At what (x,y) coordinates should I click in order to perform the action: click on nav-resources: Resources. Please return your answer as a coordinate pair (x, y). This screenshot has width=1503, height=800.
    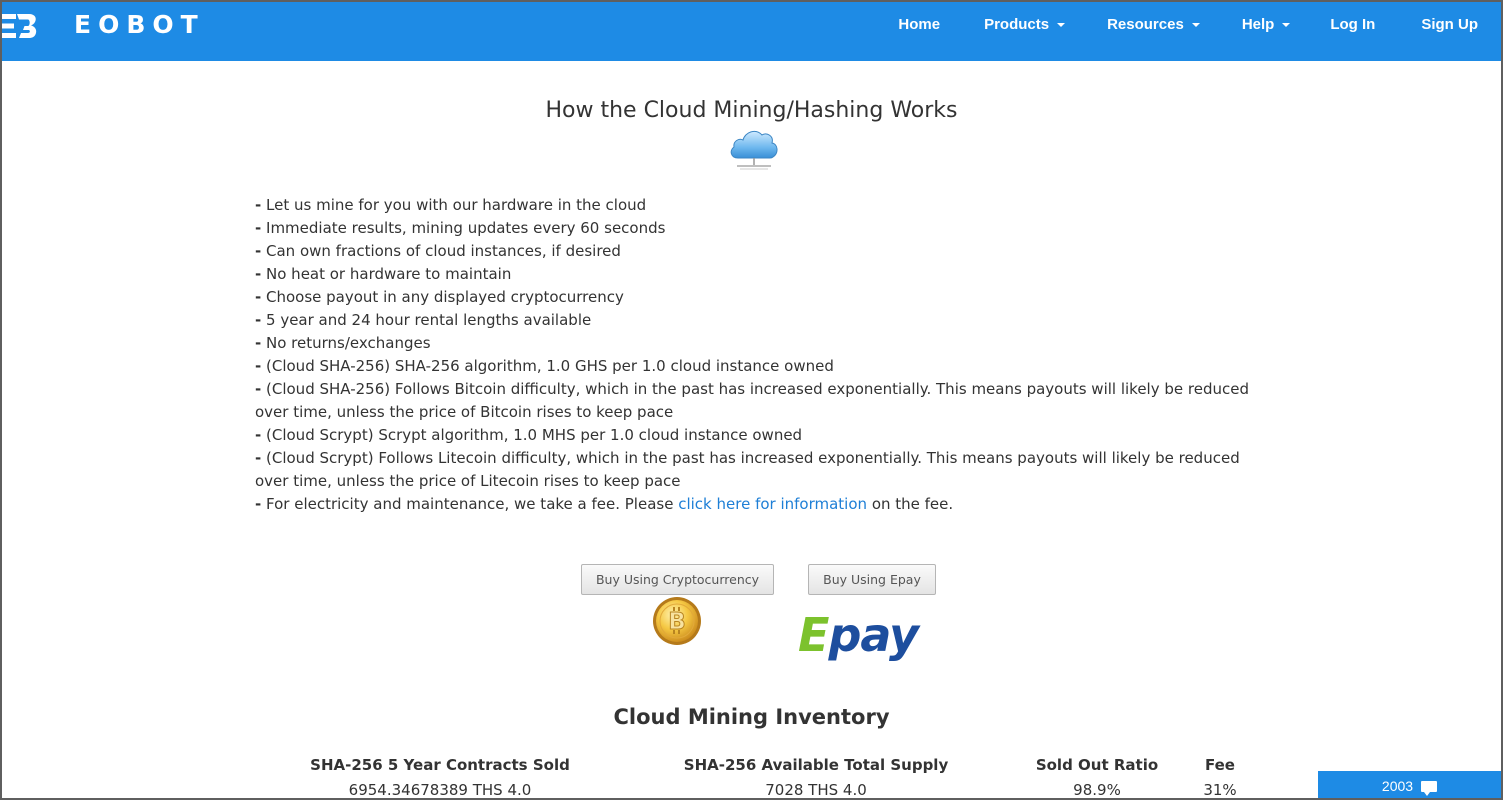
    Looking at the image, I should click on (1153, 24).